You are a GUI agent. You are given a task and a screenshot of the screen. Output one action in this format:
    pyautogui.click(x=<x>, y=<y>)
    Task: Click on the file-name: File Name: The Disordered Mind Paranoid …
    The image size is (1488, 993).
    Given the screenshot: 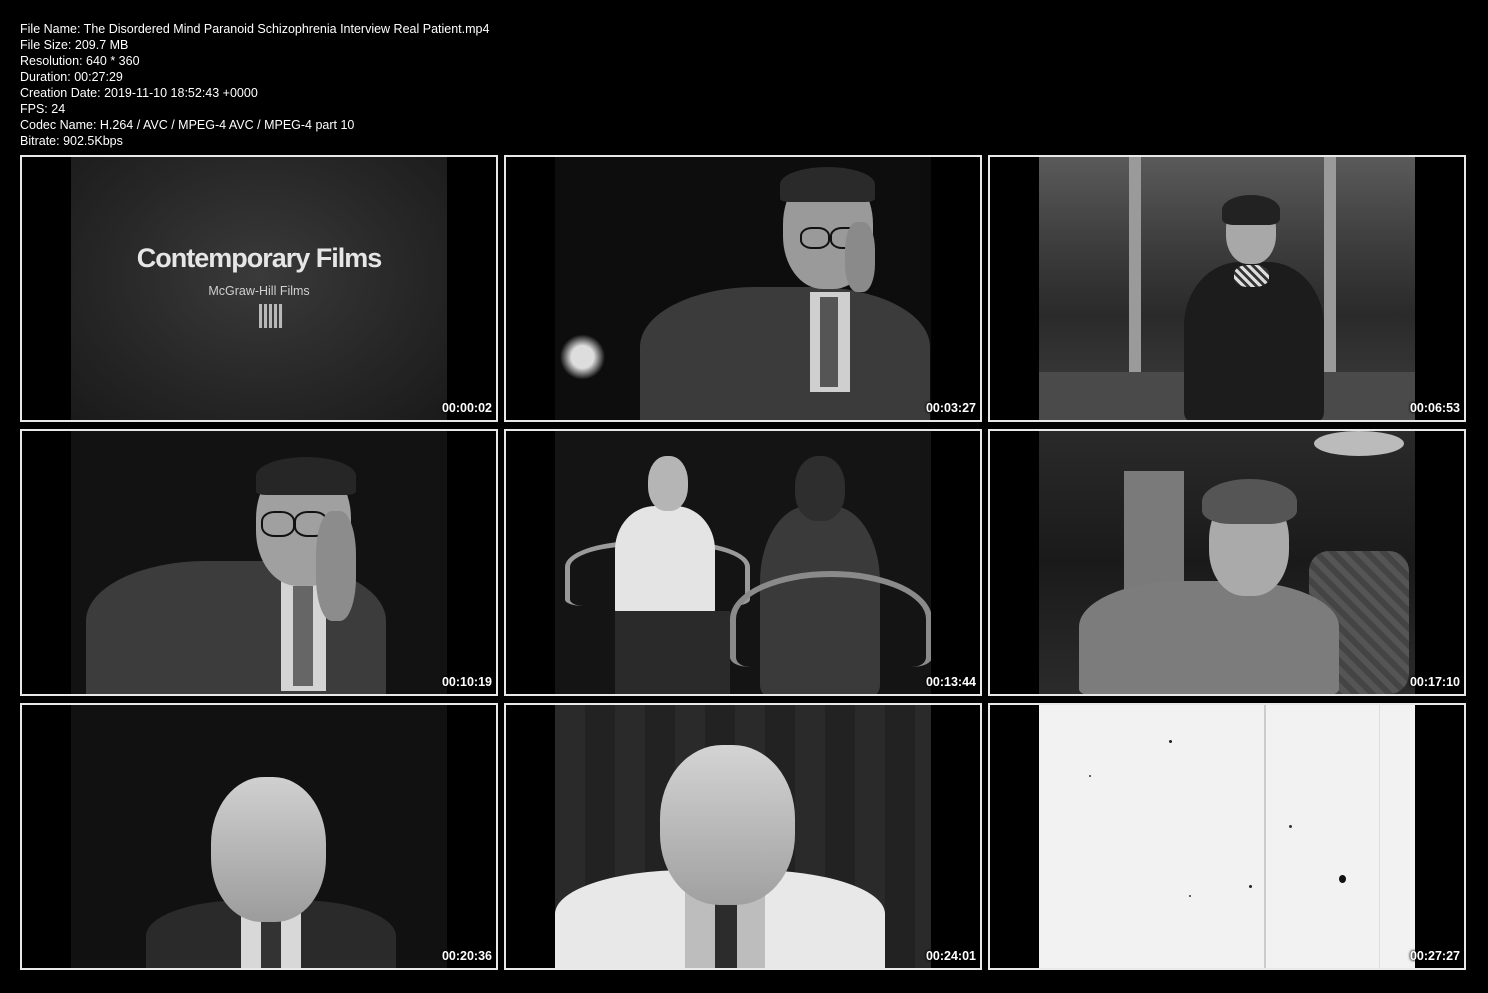 What is the action you would take?
    pyautogui.click(x=255, y=29)
    